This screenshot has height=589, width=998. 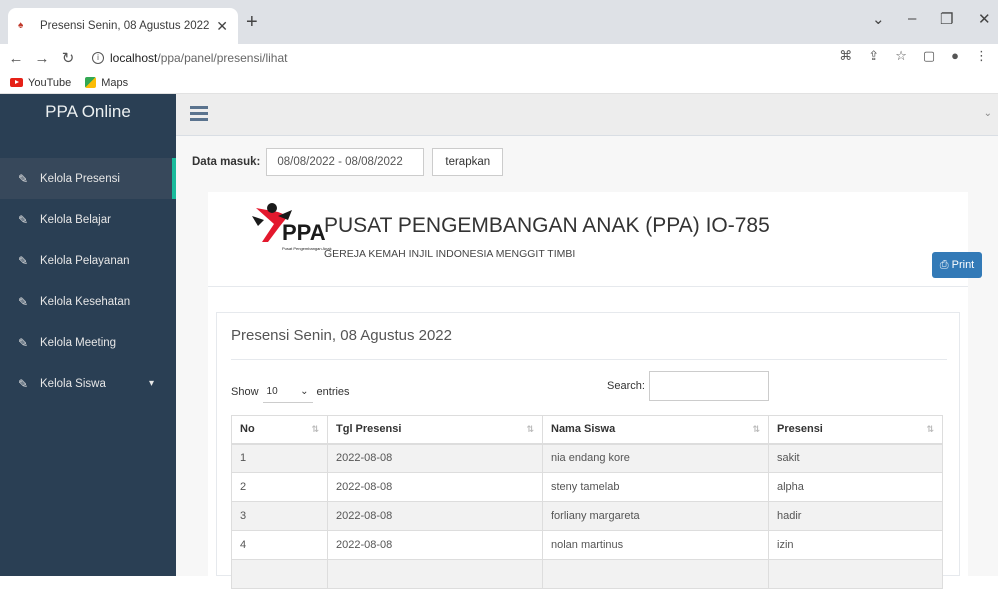 I want to click on back-icon: ←, so click(x=16, y=58).